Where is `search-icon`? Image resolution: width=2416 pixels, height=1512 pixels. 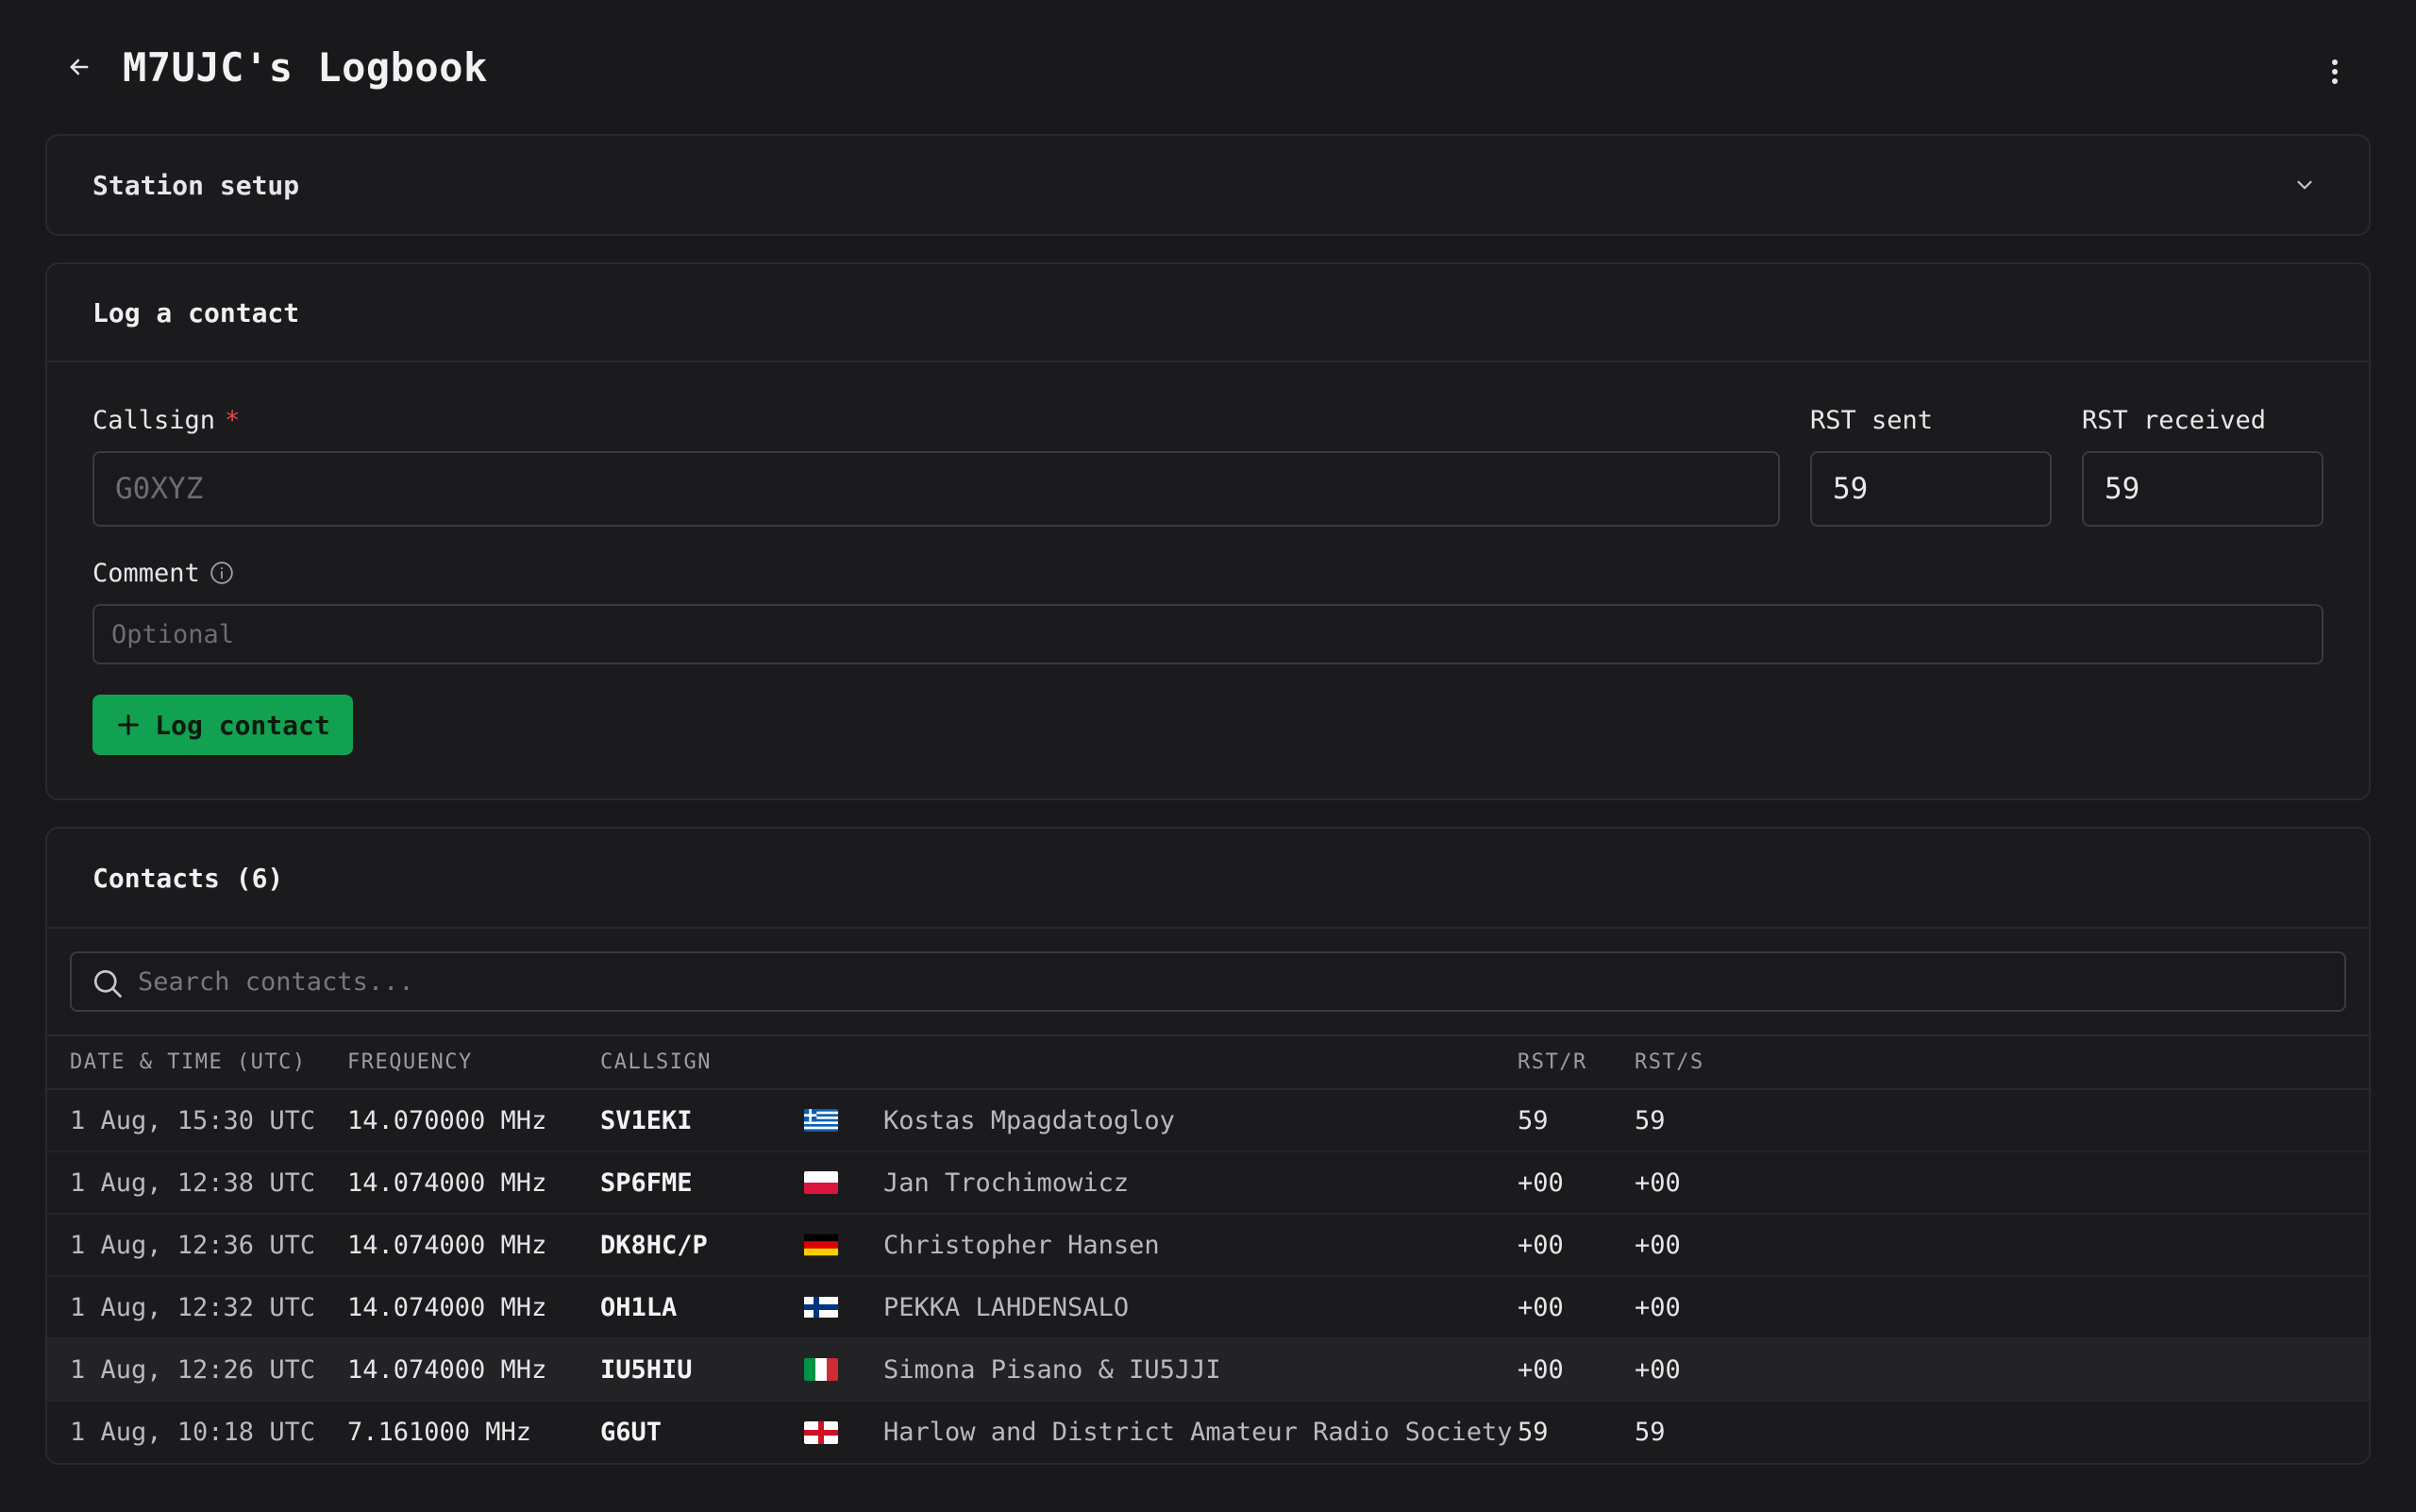
search-icon is located at coordinates (107, 983).